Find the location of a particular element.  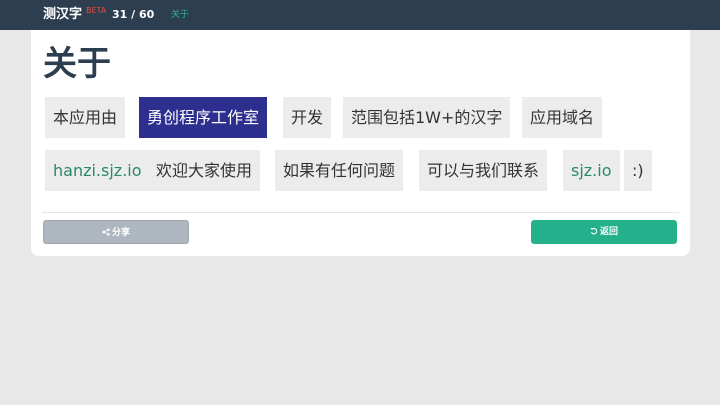

word-tile: 范围包括1W+的汉字 is located at coordinates (427, 117).